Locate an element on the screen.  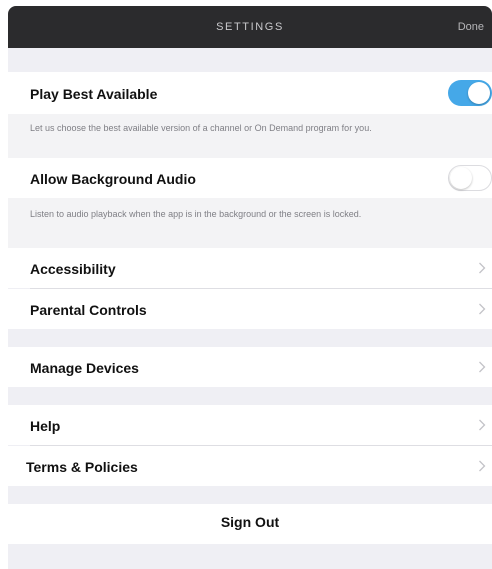
play-best-available-row: Play Best Available is located at coordinates (250, 93).